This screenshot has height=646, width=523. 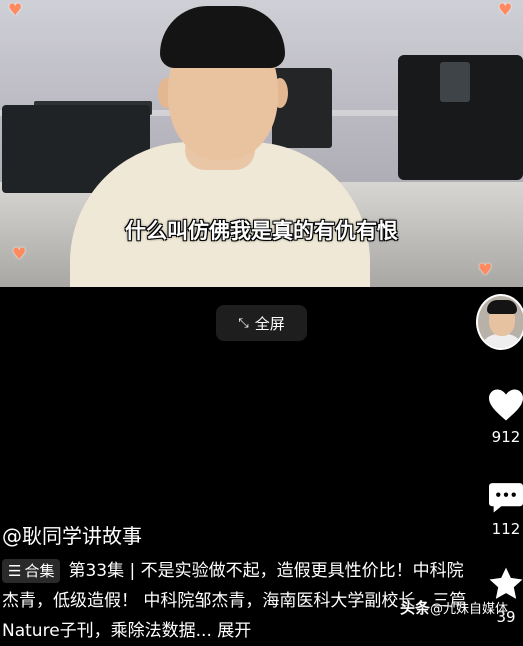 What do you see at coordinates (222, 37) in the screenshot?
I see `video-person-hair` at bounding box center [222, 37].